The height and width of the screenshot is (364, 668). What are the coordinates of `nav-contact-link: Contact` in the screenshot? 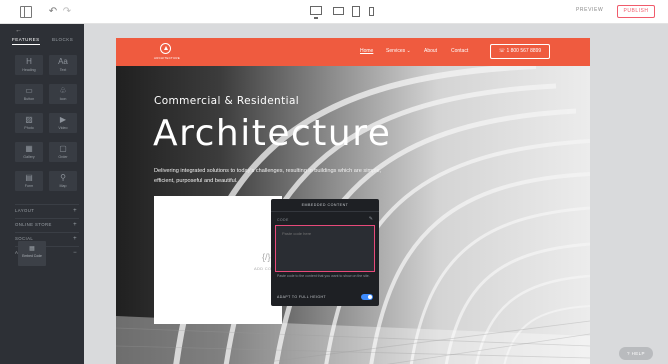 It's located at (459, 51).